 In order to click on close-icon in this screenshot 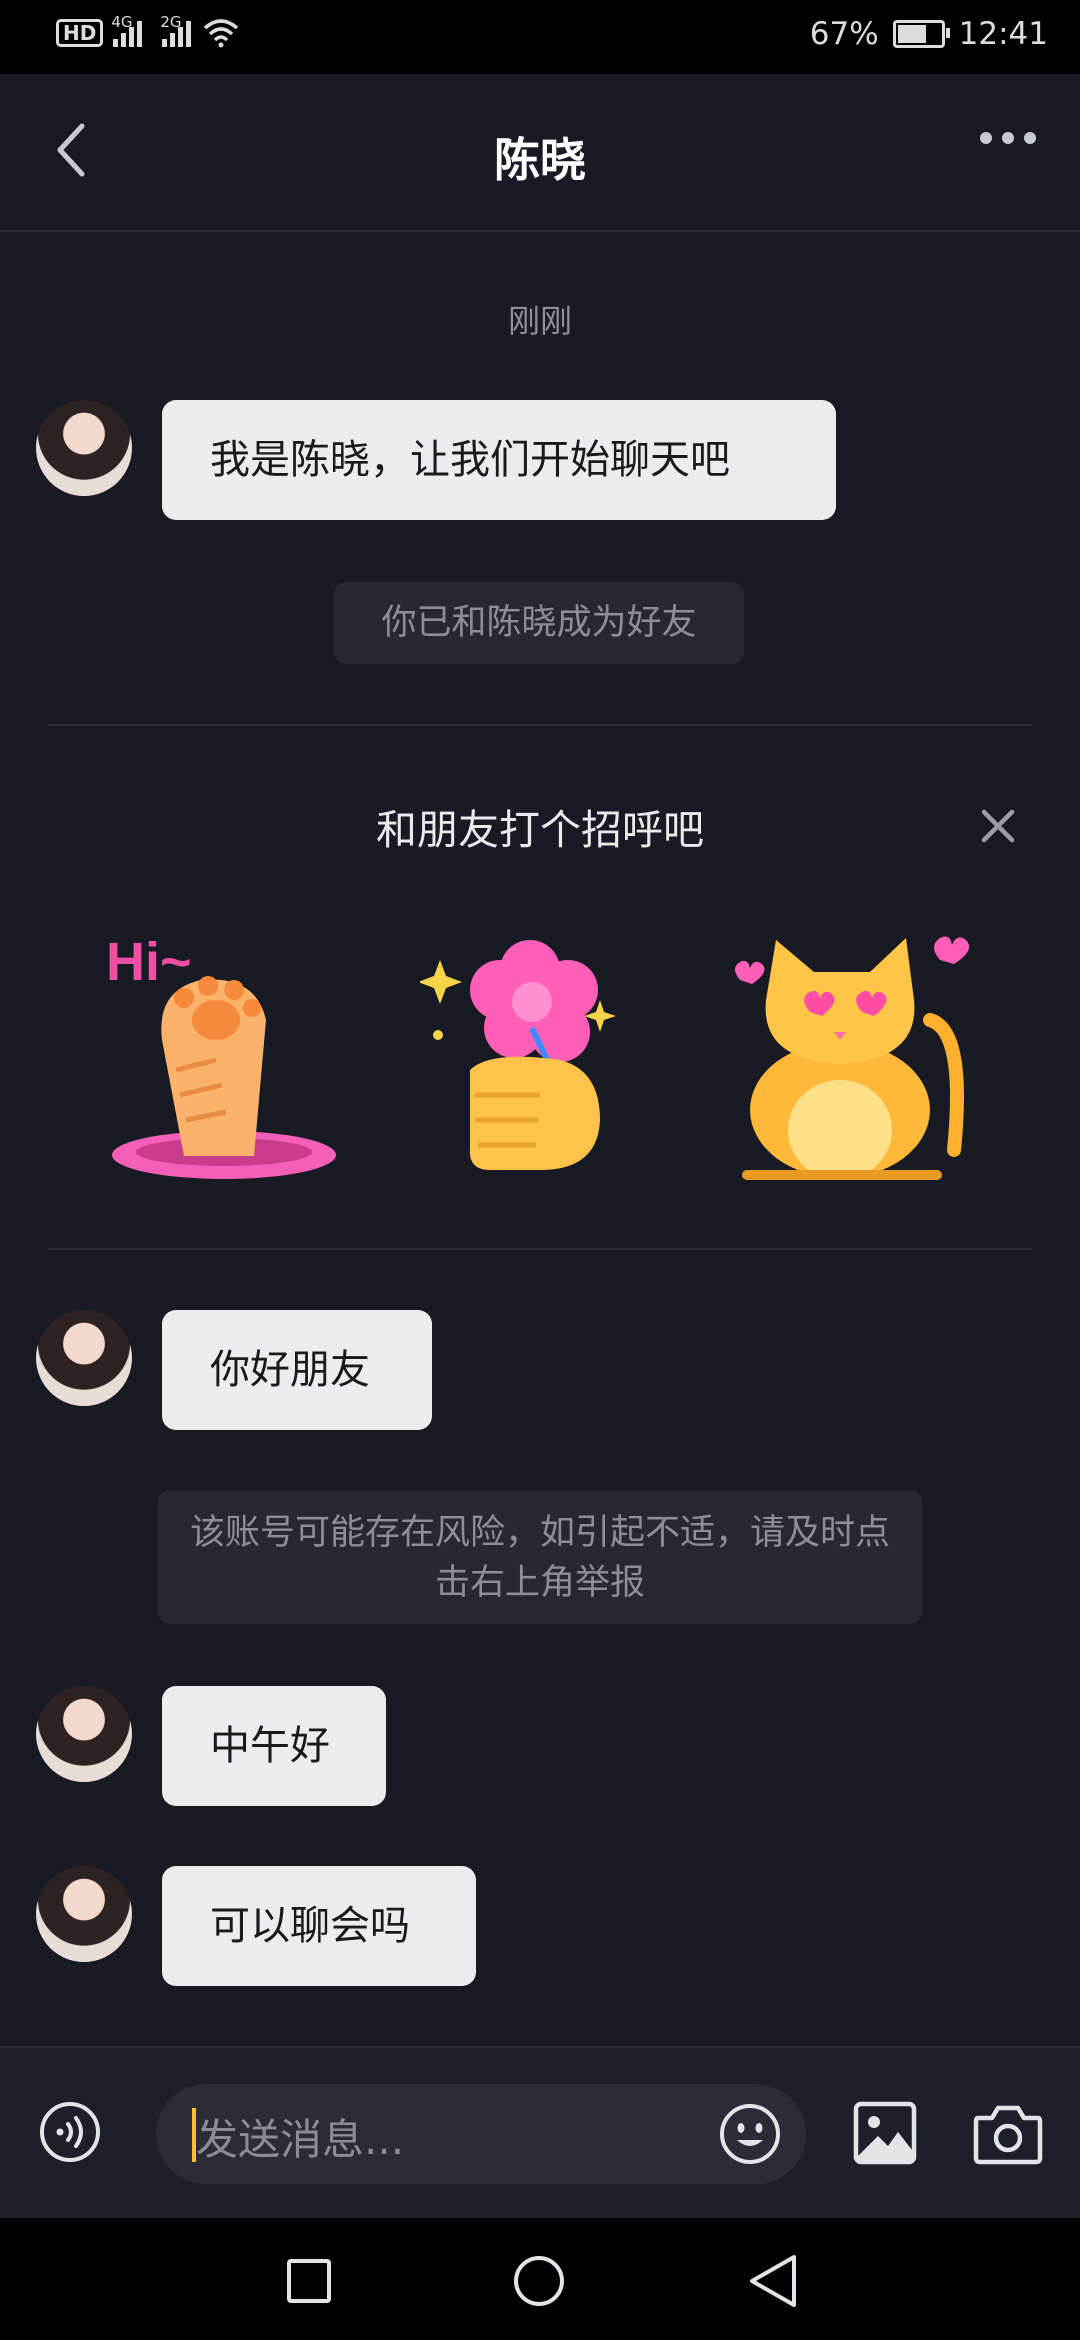, I will do `click(998, 826)`.